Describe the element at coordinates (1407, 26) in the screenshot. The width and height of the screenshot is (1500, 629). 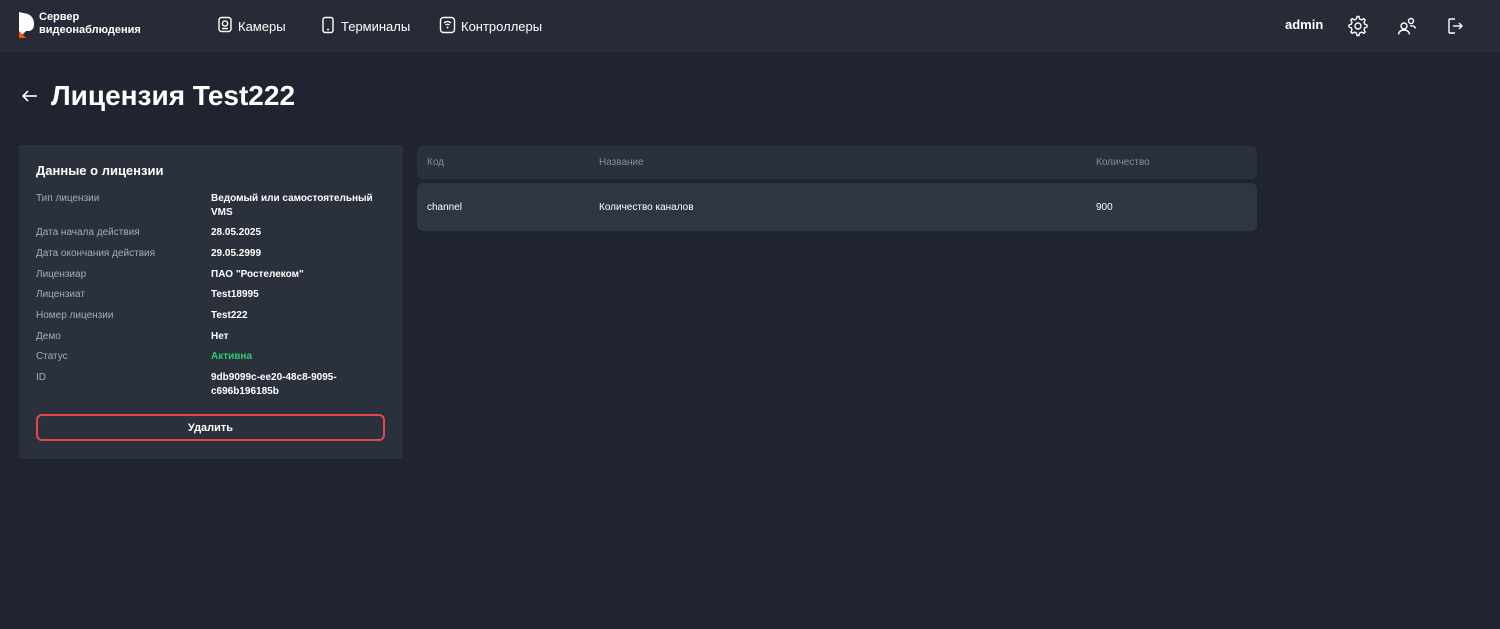
I see `users-icon` at that location.